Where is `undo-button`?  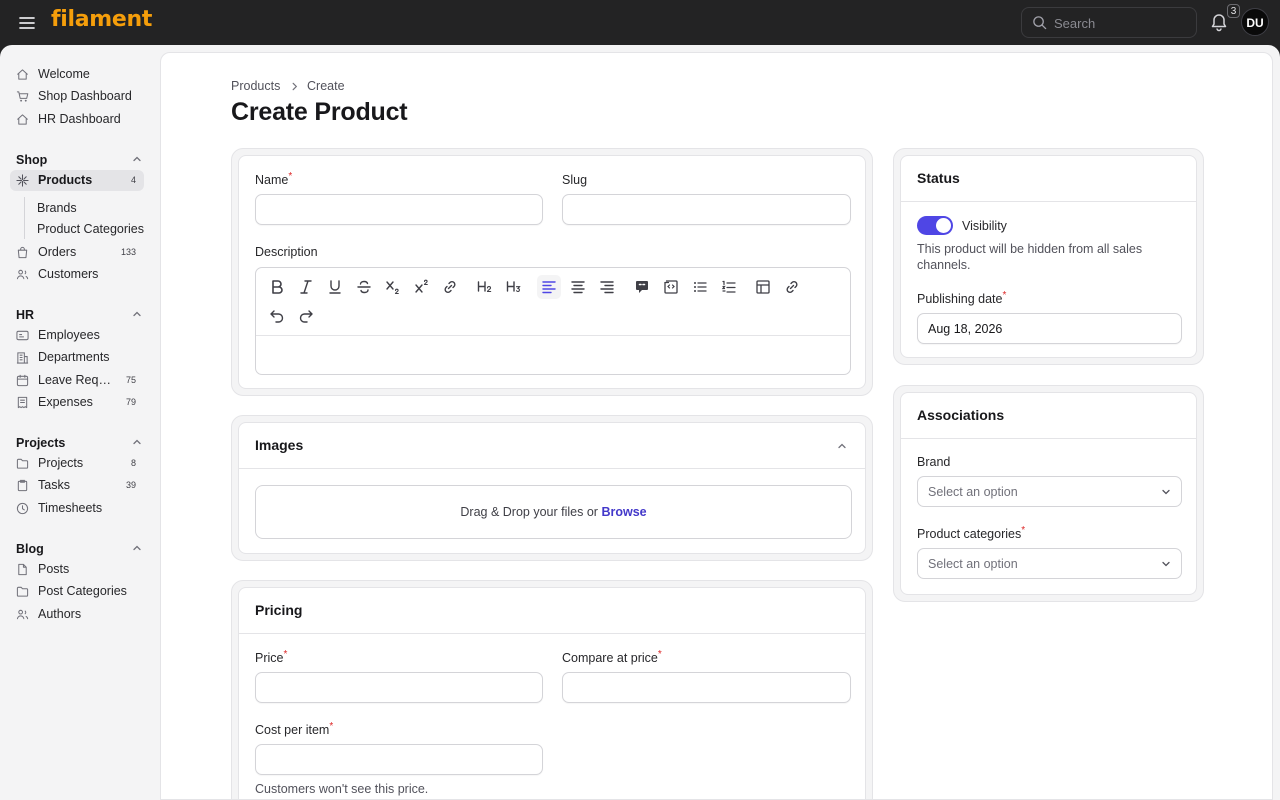
undo-button is located at coordinates (277, 316).